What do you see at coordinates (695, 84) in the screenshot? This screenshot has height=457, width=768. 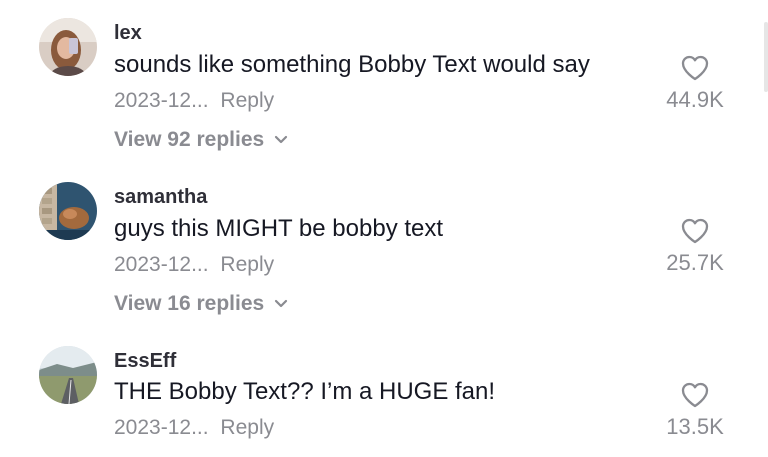 I see `like-area: 44.9K` at bounding box center [695, 84].